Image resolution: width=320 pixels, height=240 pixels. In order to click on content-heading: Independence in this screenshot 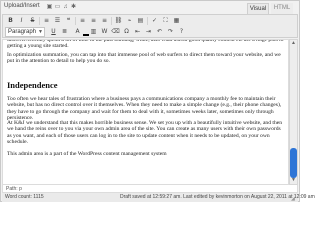, I will do `click(32, 85)`.